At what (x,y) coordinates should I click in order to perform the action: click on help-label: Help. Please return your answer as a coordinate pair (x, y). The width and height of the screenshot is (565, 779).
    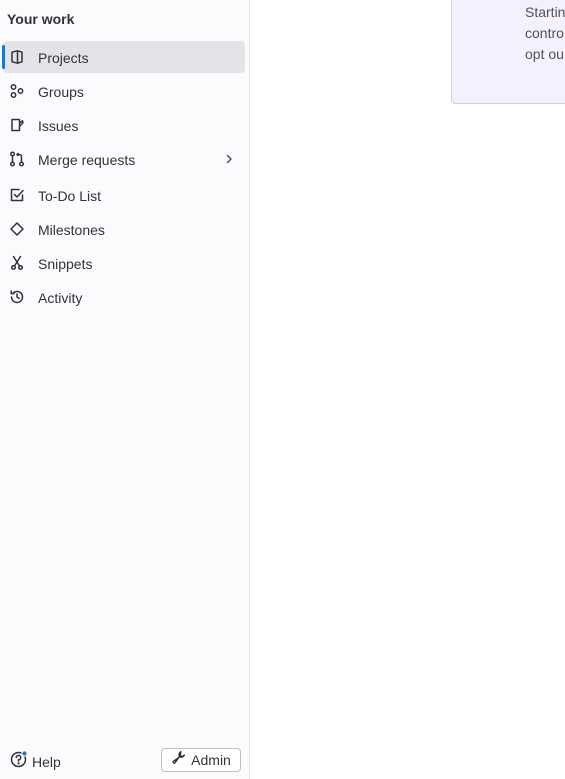
    Looking at the image, I should click on (46, 761).